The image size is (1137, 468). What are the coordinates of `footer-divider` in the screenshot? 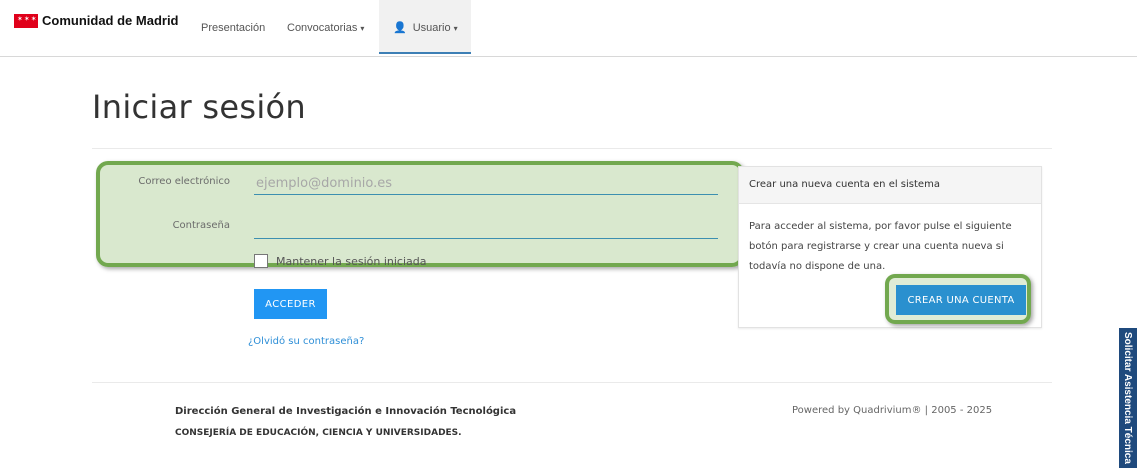 It's located at (572, 382).